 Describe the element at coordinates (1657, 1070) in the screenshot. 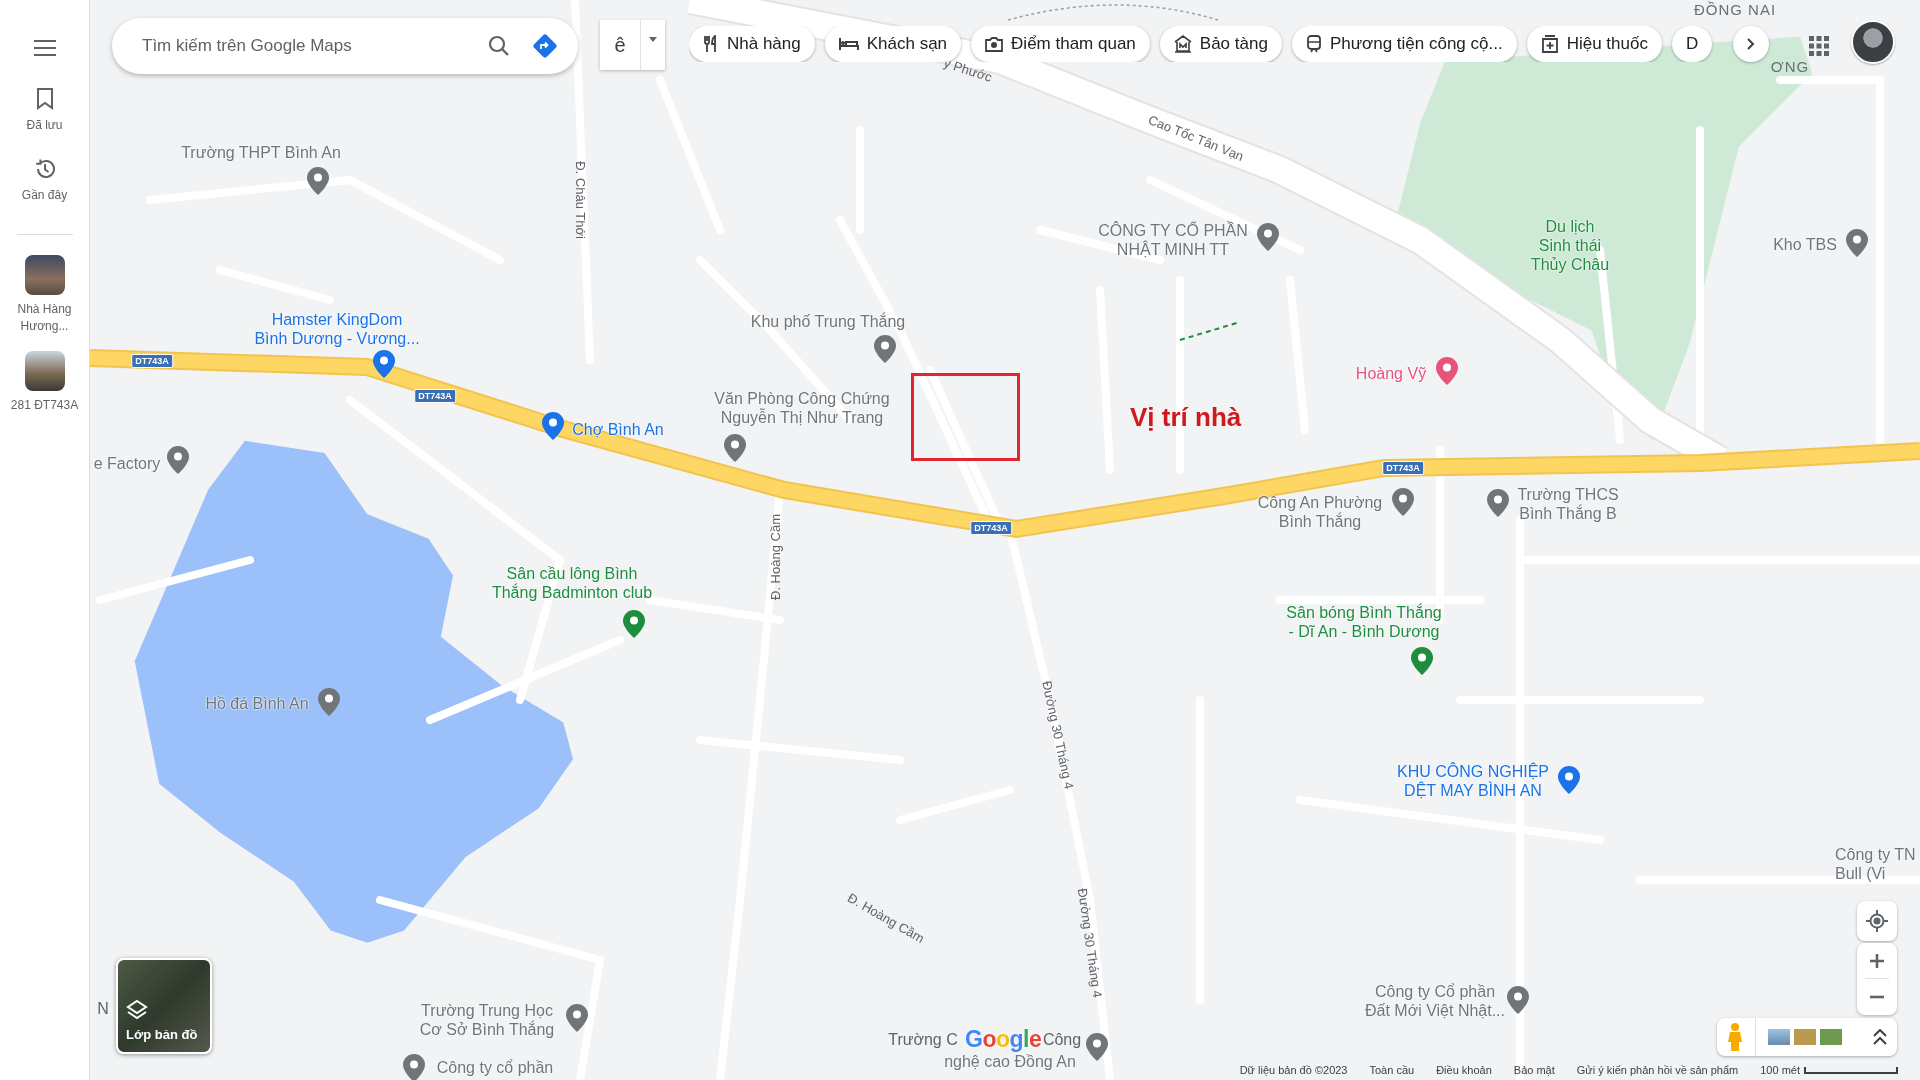

I see `footer-link: Gửi ý kiến phản hồi về sản phẩm` at that location.